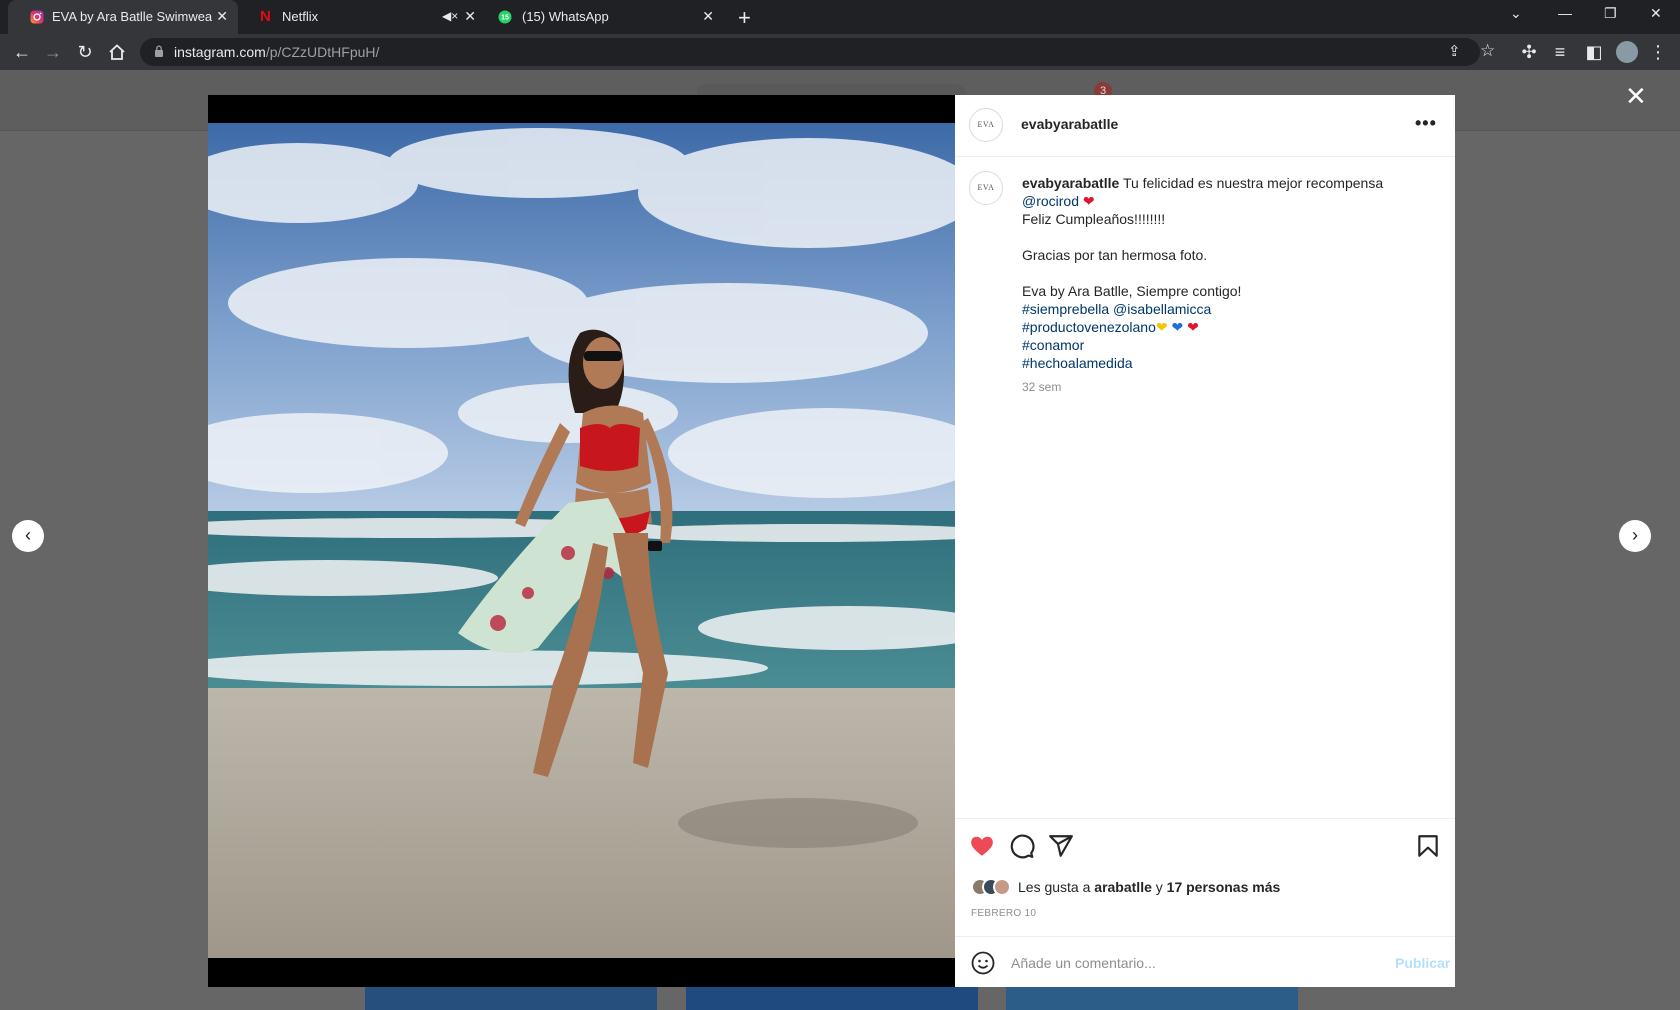  Describe the element at coordinates (1132, 291) in the screenshot. I see `caption-line: Eva by Ara Batlle, Siempre contigo!` at that location.